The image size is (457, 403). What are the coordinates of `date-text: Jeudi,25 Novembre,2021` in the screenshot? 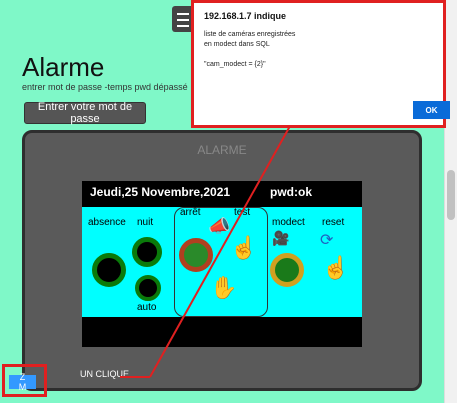 It's located at (160, 192).